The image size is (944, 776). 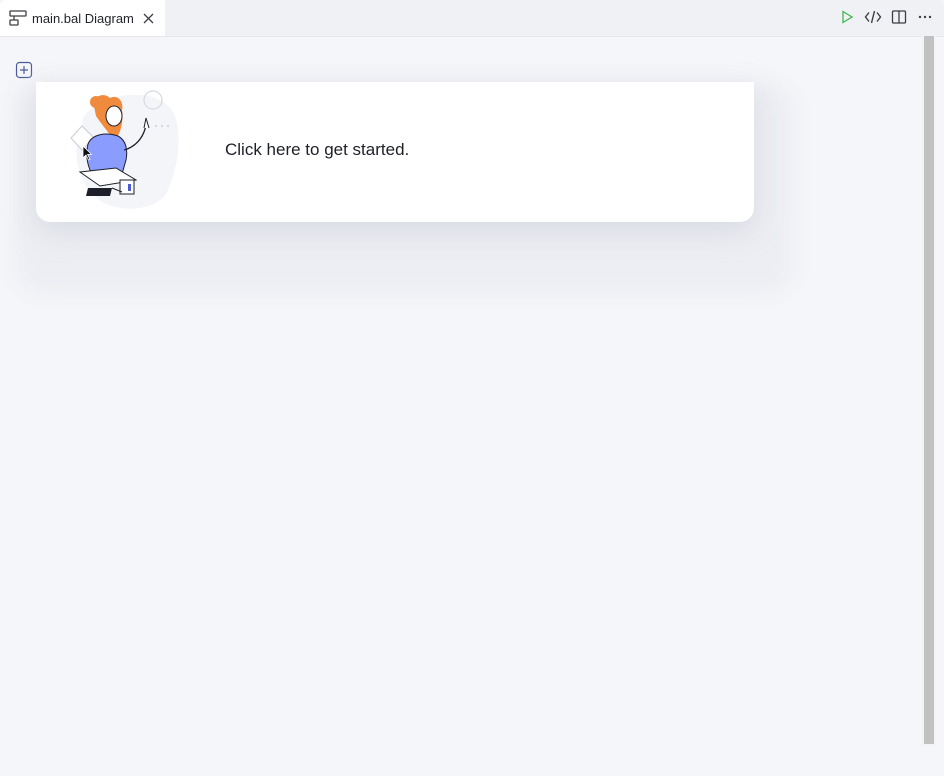 I want to click on tab-label: main.bal Diagram, so click(x=83, y=18).